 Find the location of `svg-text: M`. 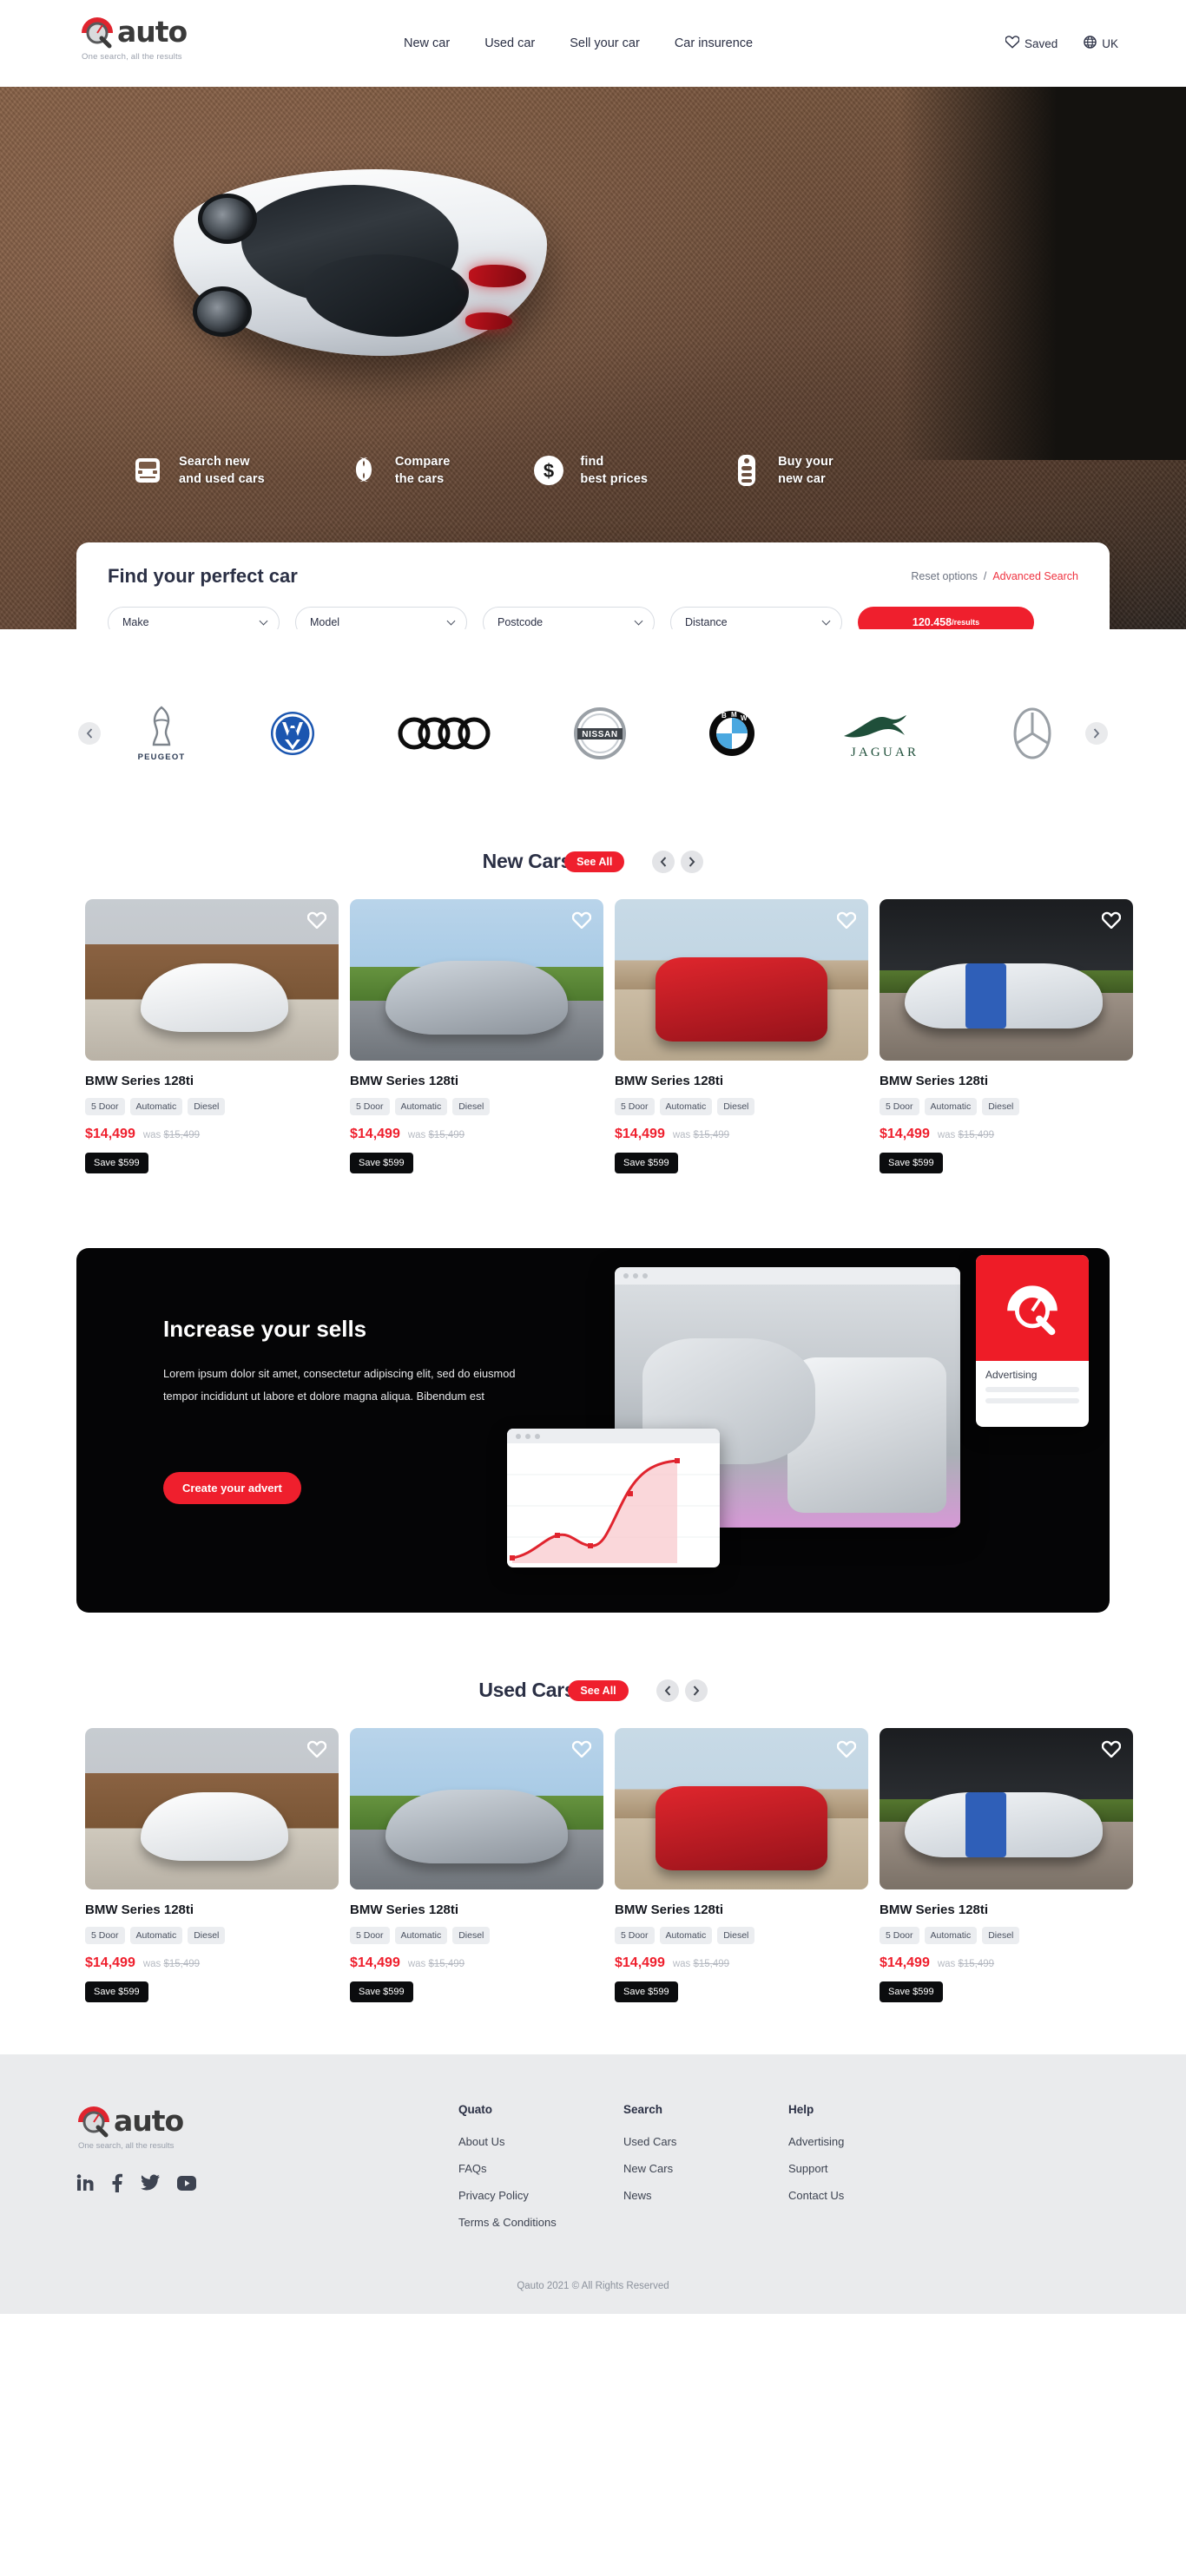

svg-text: M is located at coordinates (734, 715).